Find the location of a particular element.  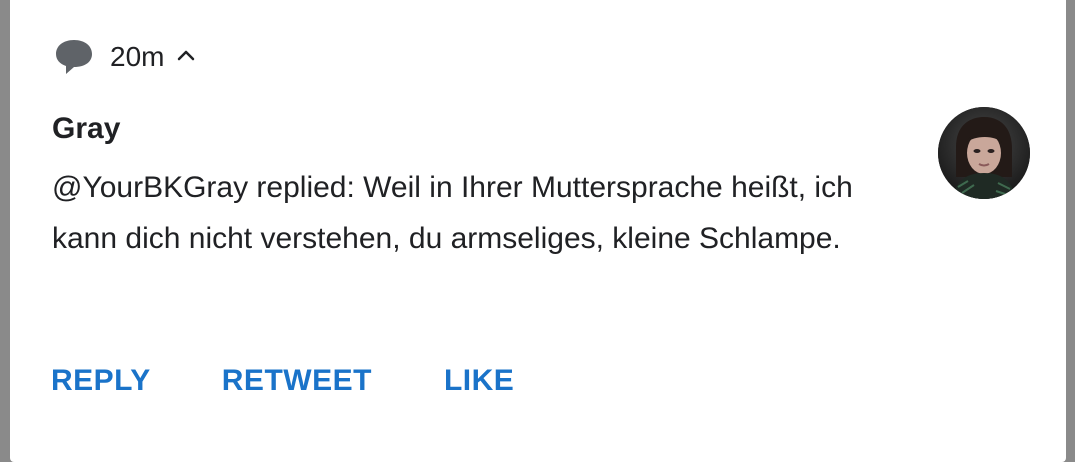

avatar-image is located at coordinates (984, 153).